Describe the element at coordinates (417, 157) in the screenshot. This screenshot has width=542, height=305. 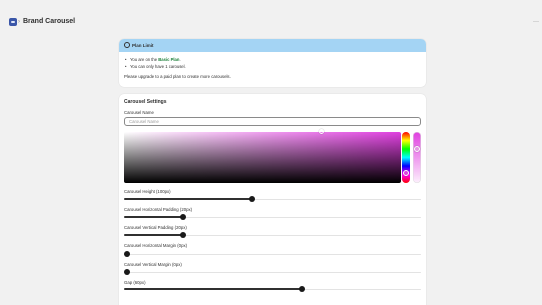
I see `alpha-slider` at that location.